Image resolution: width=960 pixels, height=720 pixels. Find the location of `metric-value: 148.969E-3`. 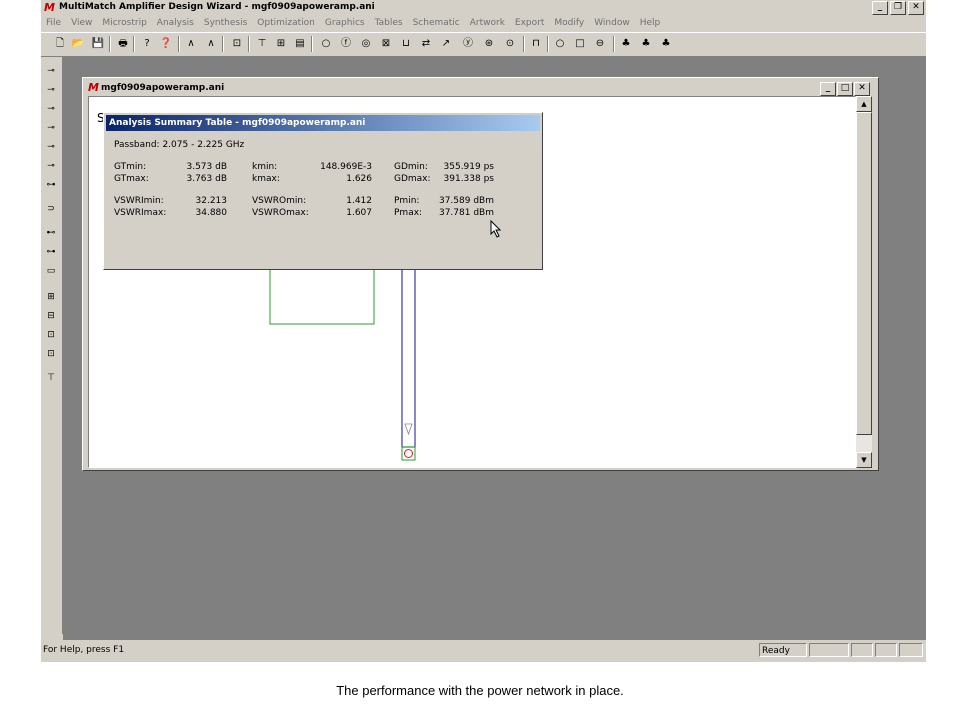

metric-value: 148.969E-3 is located at coordinates (346, 167).